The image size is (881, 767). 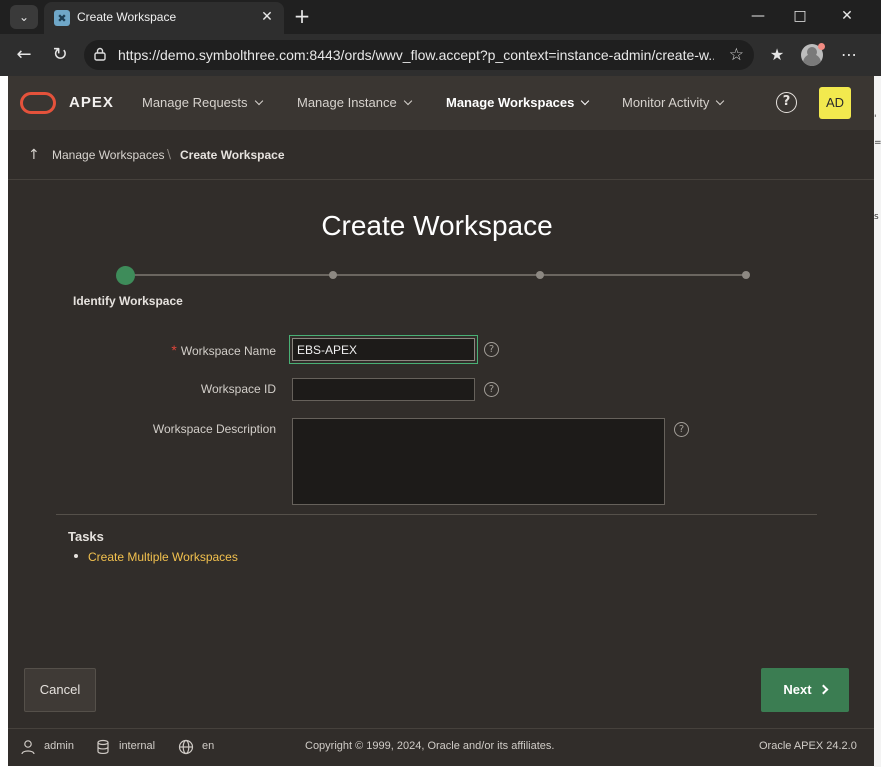 What do you see at coordinates (383, 349) in the screenshot?
I see `workspace-name-input` at bounding box center [383, 349].